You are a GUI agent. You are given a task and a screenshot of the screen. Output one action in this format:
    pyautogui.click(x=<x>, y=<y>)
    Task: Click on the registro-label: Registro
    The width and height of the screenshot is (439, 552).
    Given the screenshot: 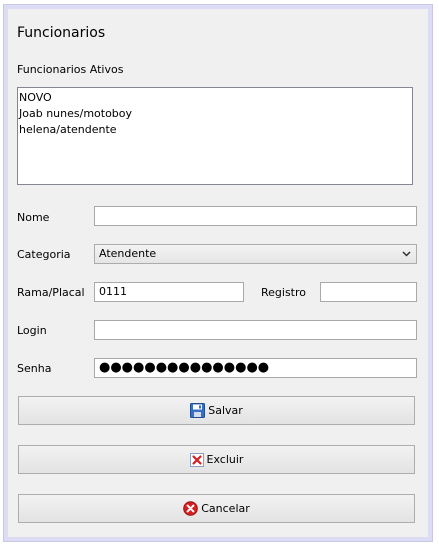 What is the action you would take?
    pyautogui.click(x=284, y=292)
    